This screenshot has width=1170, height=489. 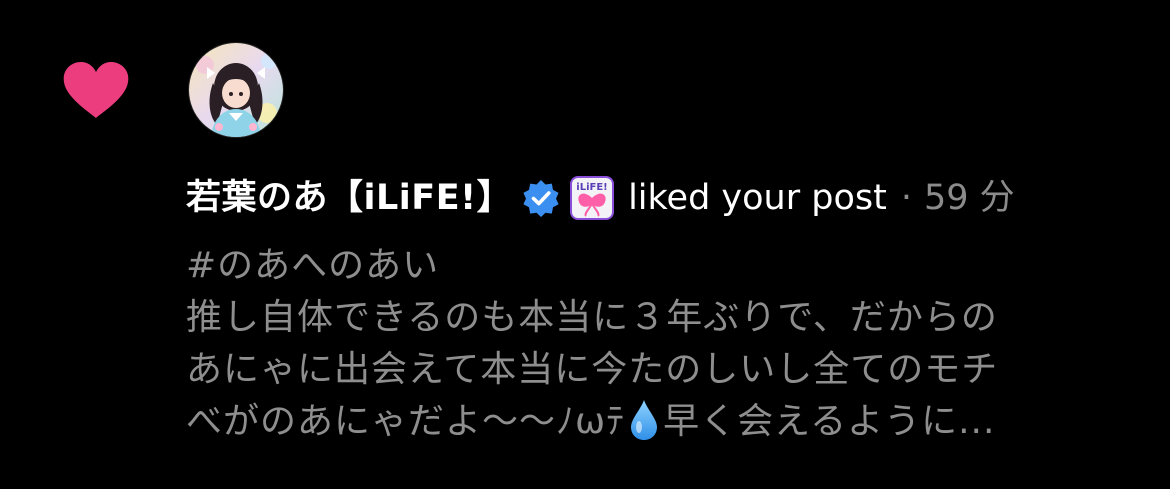 What do you see at coordinates (644, 420) in the screenshot?
I see `droplet-emoji` at bounding box center [644, 420].